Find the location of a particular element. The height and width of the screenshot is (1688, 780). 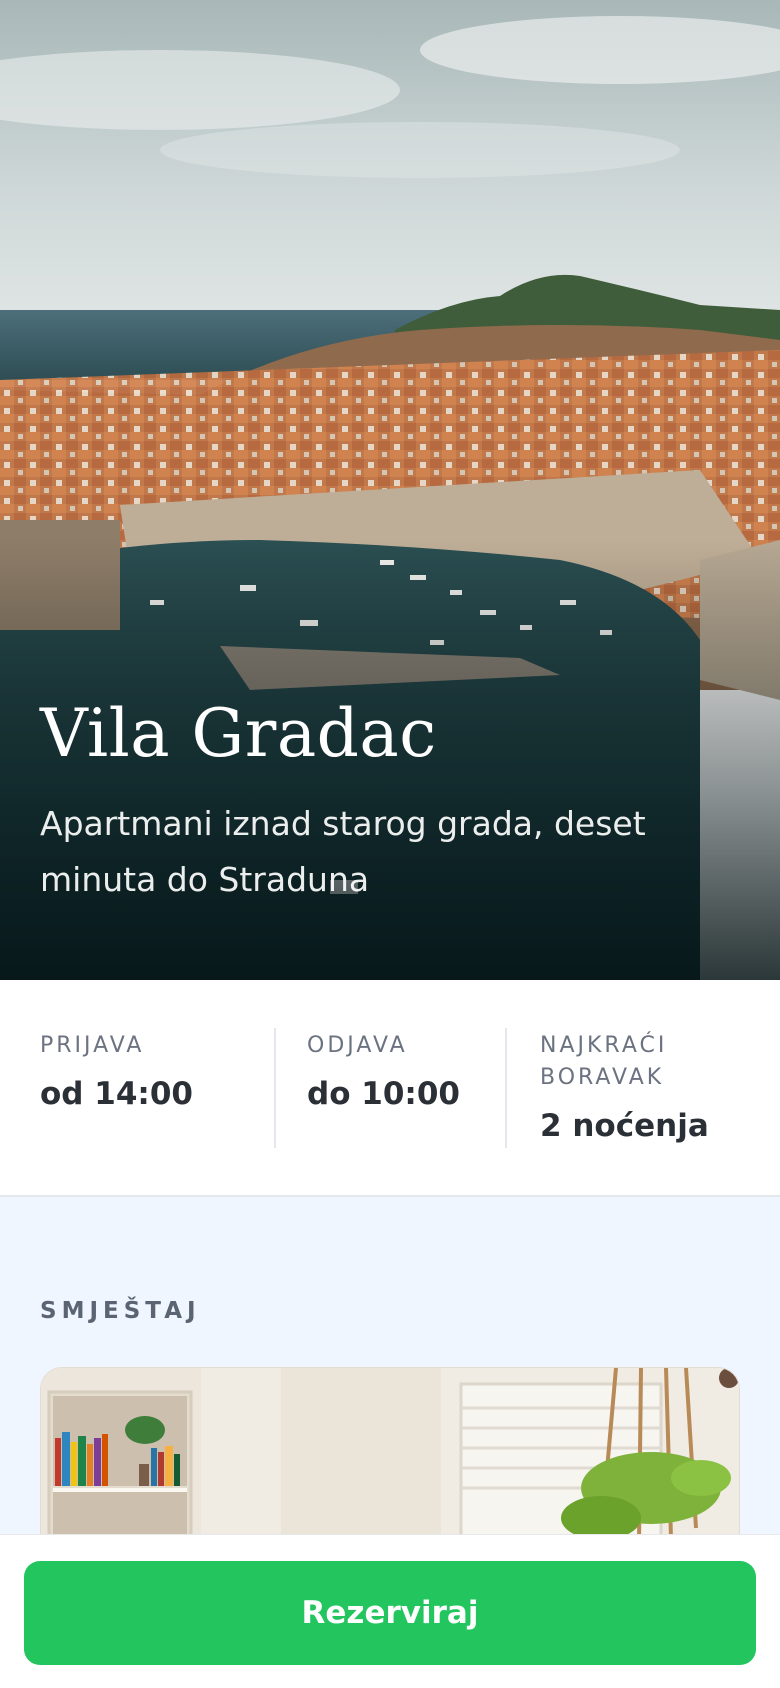

bottom-action-bar: Rezerviraj is located at coordinates (390, 1611).